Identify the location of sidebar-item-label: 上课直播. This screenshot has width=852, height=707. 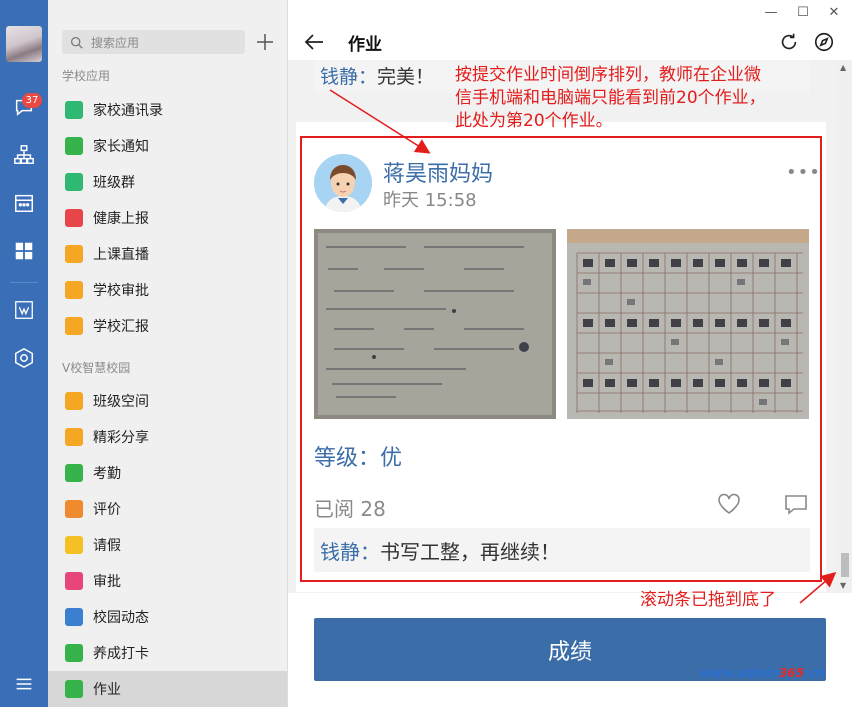
(121, 255).